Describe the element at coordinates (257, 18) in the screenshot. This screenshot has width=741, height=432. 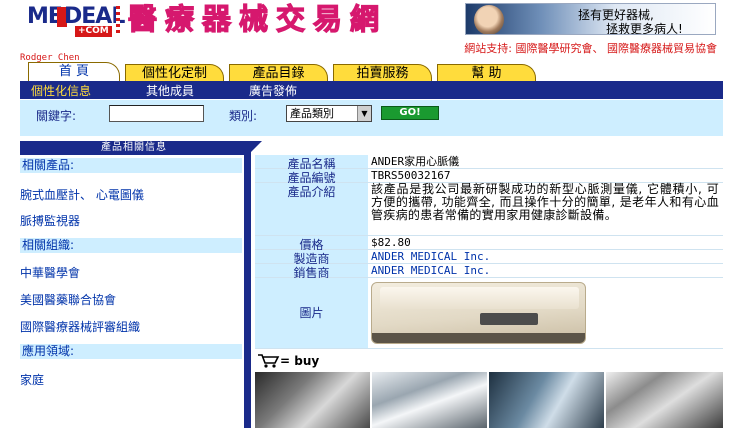
I see `site-title: 醫療器械交易網` at that location.